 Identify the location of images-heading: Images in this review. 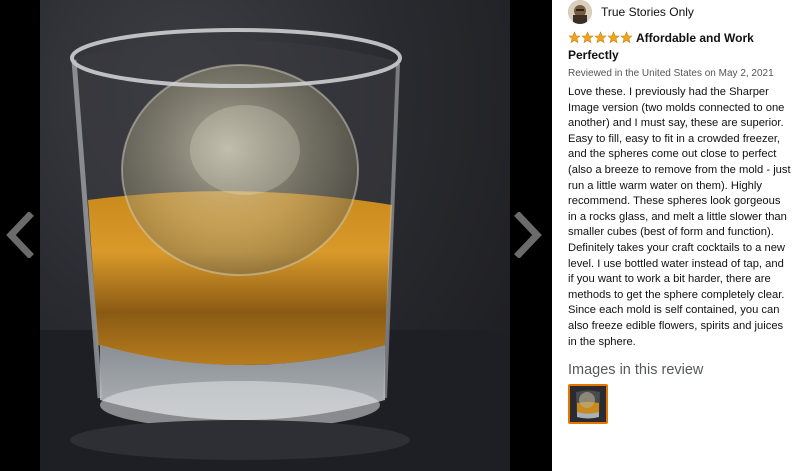
(636, 370).